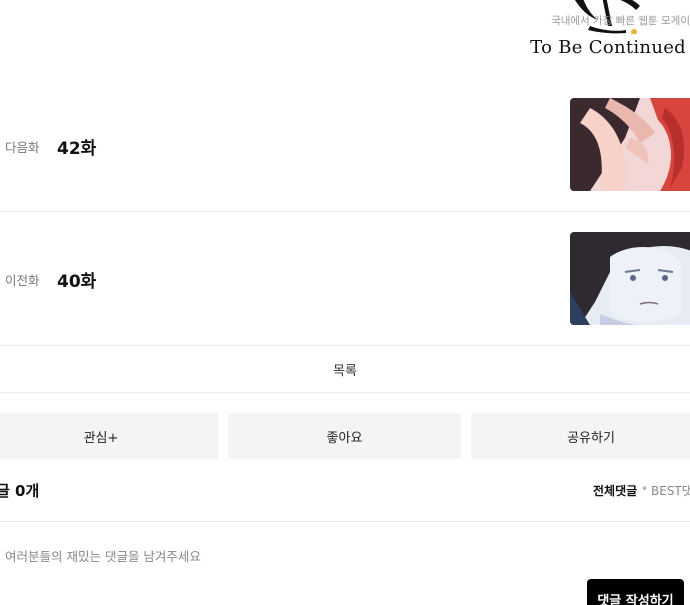 The image size is (690, 605). Describe the element at coordinates (670, 490) in the screenshot. I see `tab-best-comments: BEST댓` at that location.